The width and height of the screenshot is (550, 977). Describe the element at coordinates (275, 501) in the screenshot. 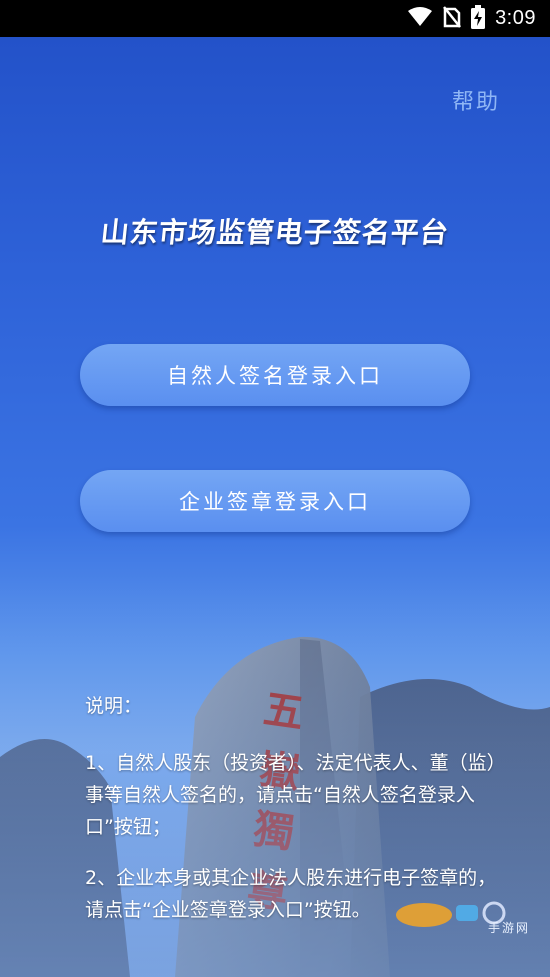

I see `company-seal-login-button: 企业签章登录入口` at that location.